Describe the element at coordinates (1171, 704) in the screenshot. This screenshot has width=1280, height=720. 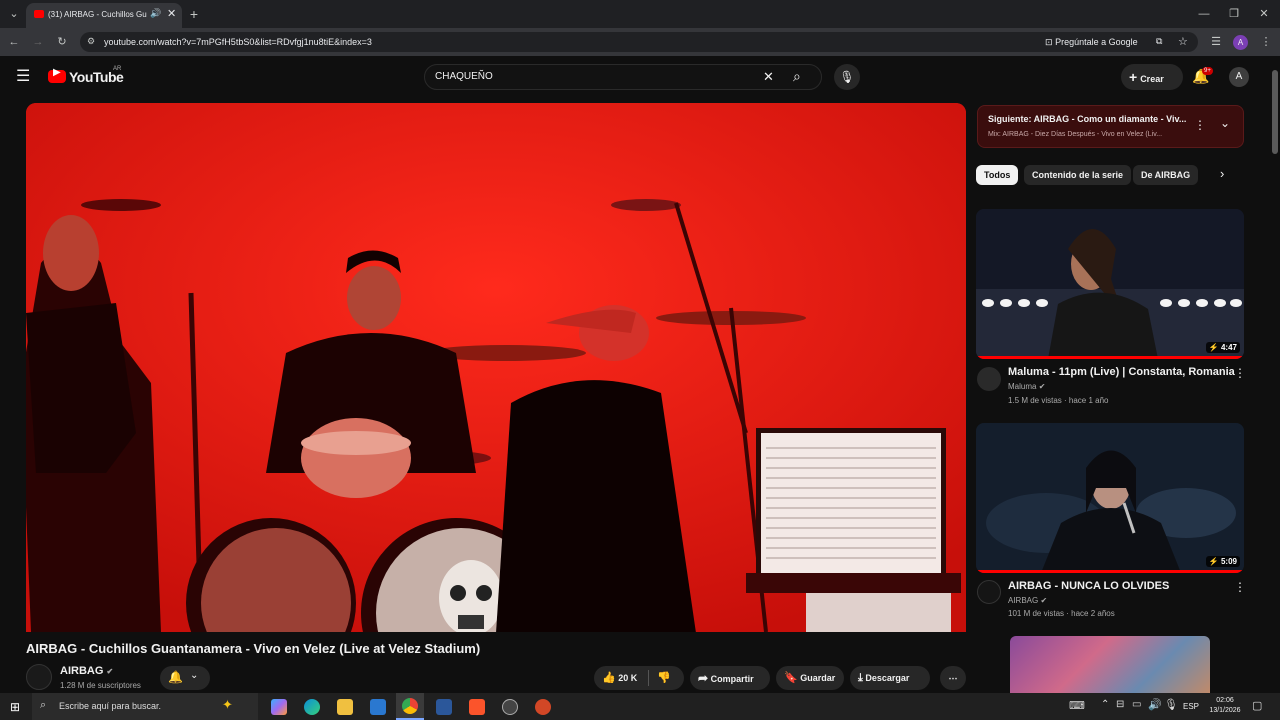
I see `microphone-icon: 🎙` at that location.